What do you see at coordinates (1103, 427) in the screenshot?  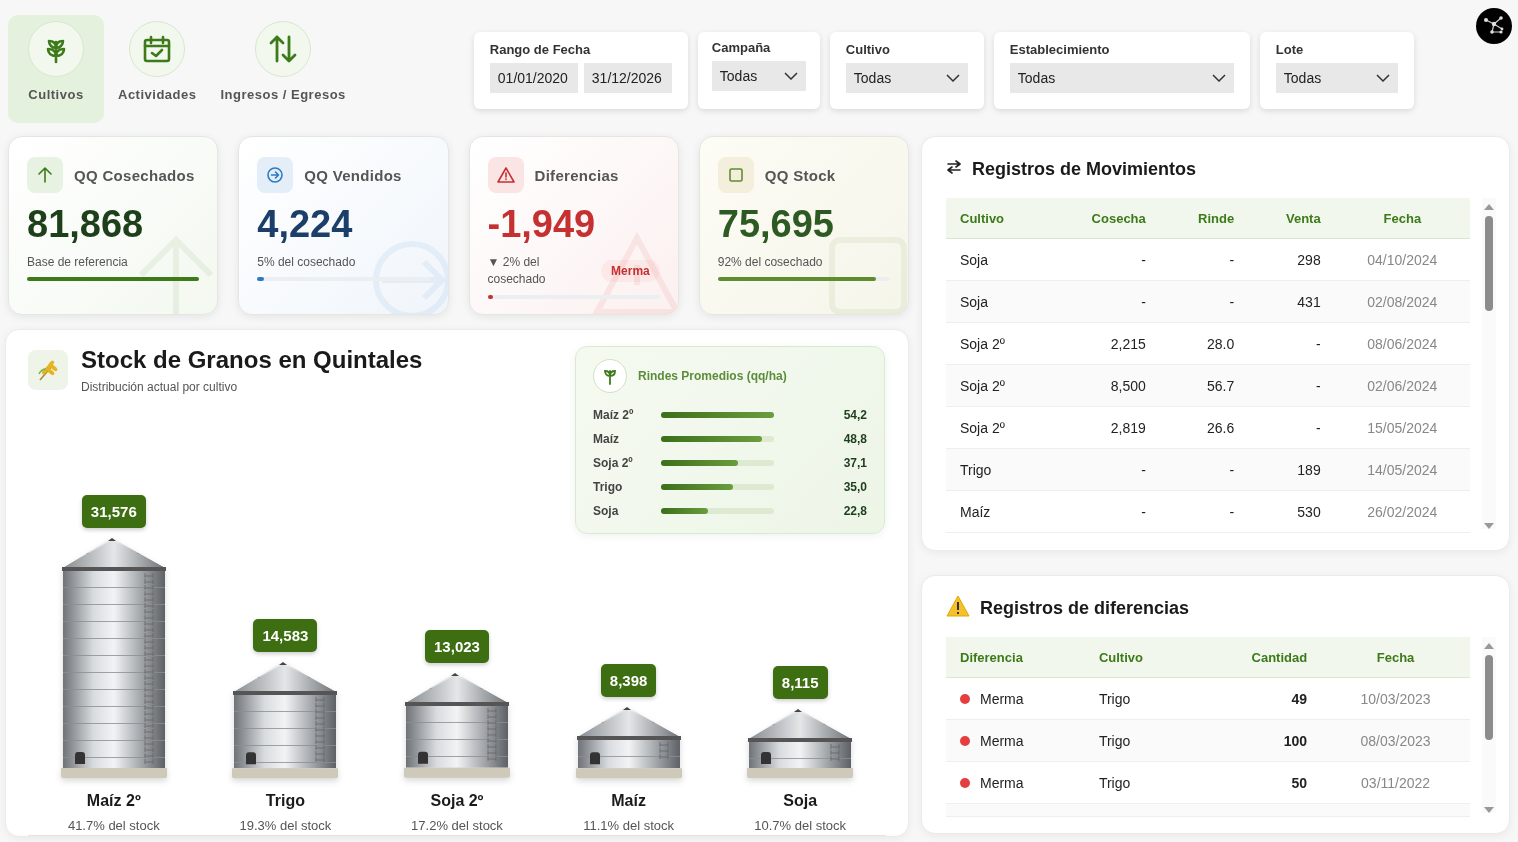 I see `table-cell: 2,819` at bounding box center [1103, 427].